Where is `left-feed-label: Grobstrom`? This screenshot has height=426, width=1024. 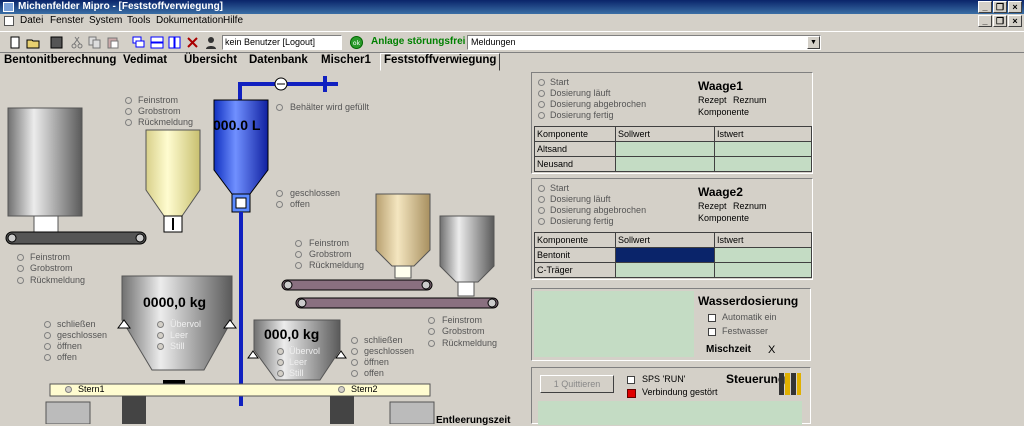
left-feed-label: Grobstrom is located at coordinates (51, 268).